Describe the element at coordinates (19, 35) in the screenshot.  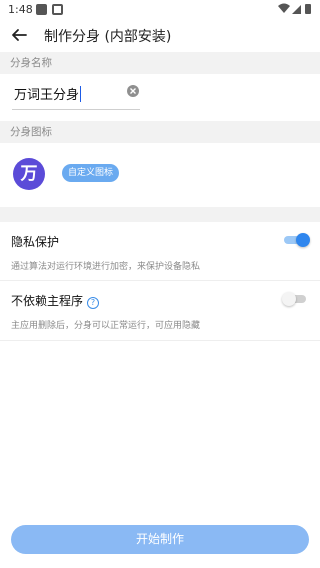
I see `back-arrow-icon` at that location.